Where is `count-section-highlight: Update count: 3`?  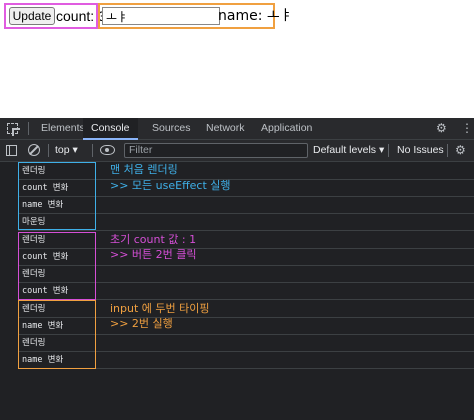
count-section-highlight: Update count: 3 is located at coordinates (55, 16).